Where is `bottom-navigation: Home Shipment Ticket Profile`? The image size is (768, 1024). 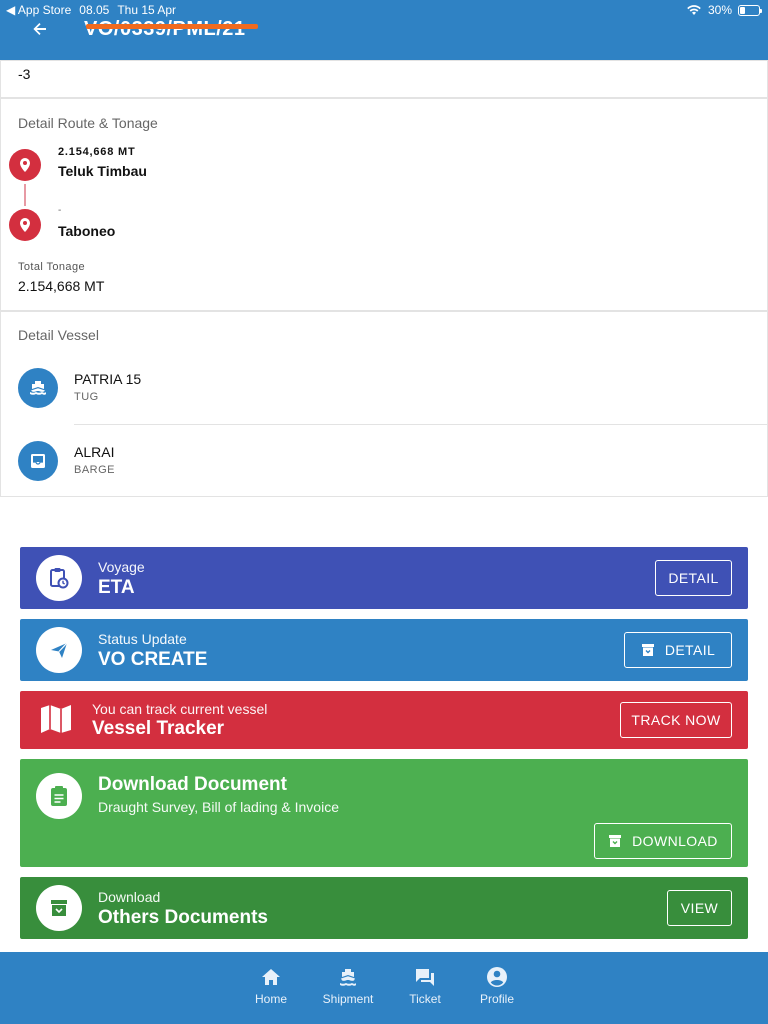
bottom-navigation: Home Shipment Ticket Profile is located at coordinates (384, 988).